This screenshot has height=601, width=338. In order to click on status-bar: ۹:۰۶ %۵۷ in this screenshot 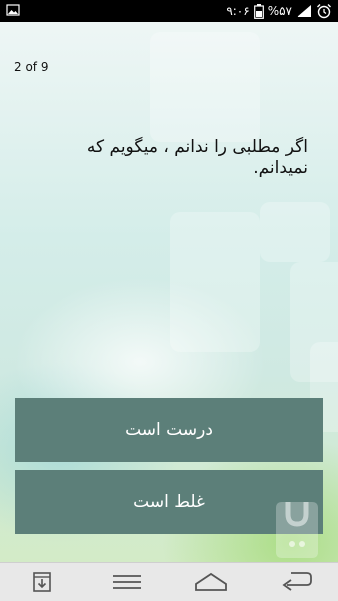, I will do `click(169, 11)`.